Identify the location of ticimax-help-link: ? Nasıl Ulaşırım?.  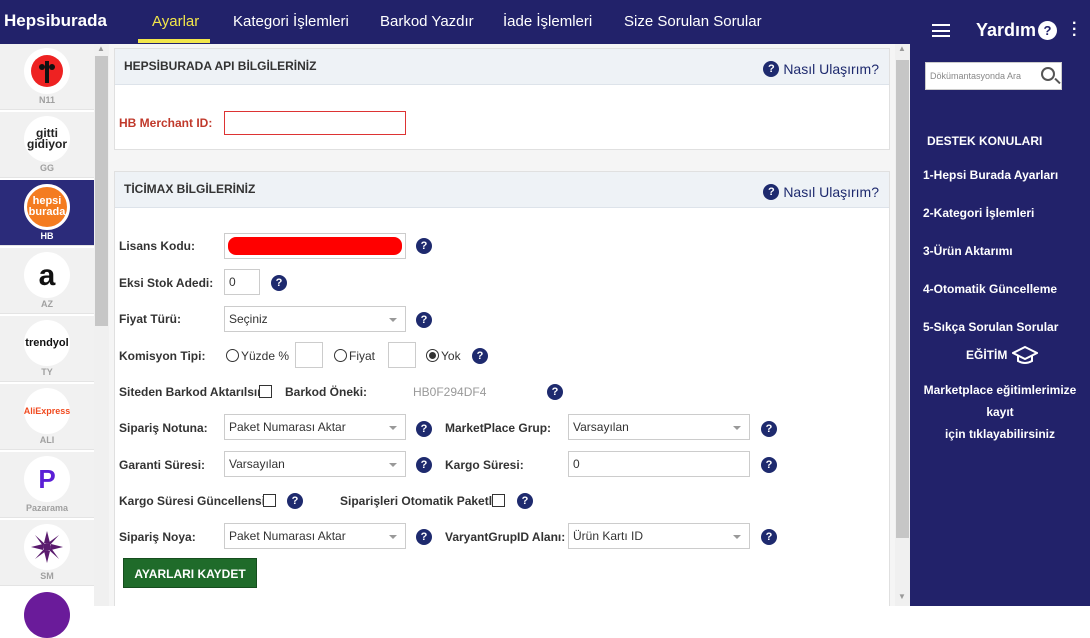
(821, 192).